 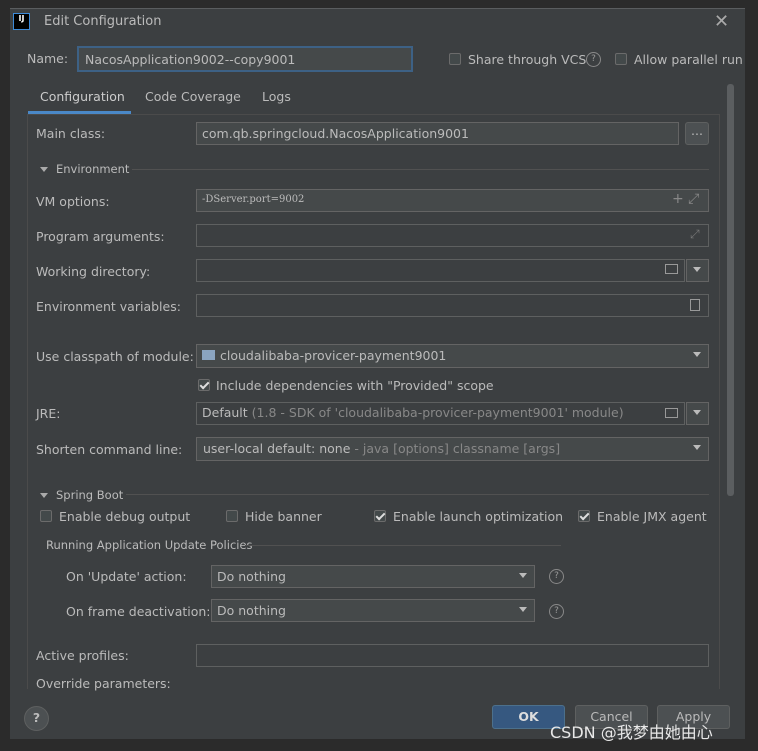 I want to click on working-directory-label: Working directory:, so click(x=93, y=271).